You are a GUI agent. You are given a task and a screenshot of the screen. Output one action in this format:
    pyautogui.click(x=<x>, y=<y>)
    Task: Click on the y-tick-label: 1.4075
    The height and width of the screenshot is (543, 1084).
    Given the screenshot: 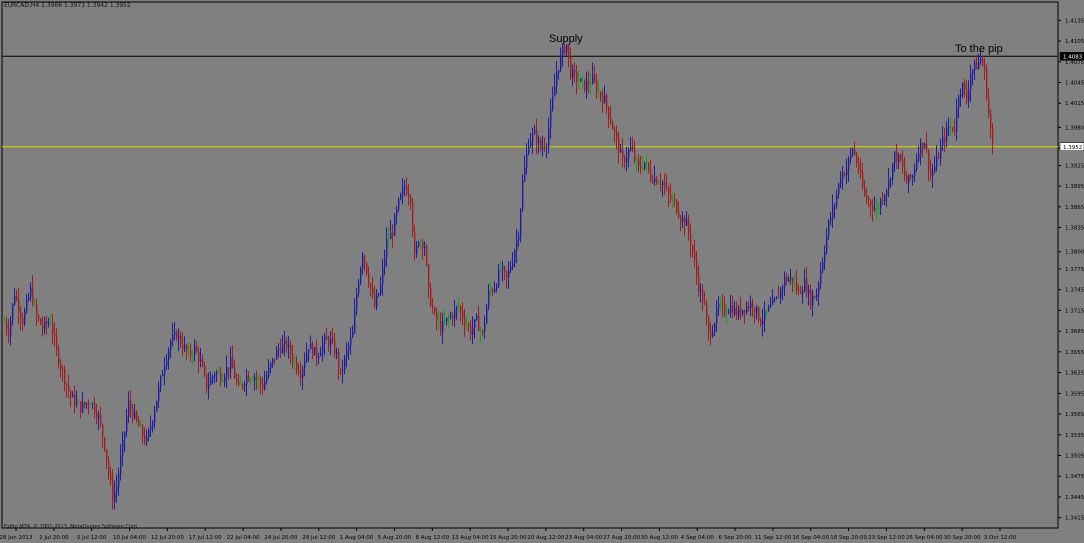 What is the action you would take?
    pyautogui.click(x=1074, y=63)
    